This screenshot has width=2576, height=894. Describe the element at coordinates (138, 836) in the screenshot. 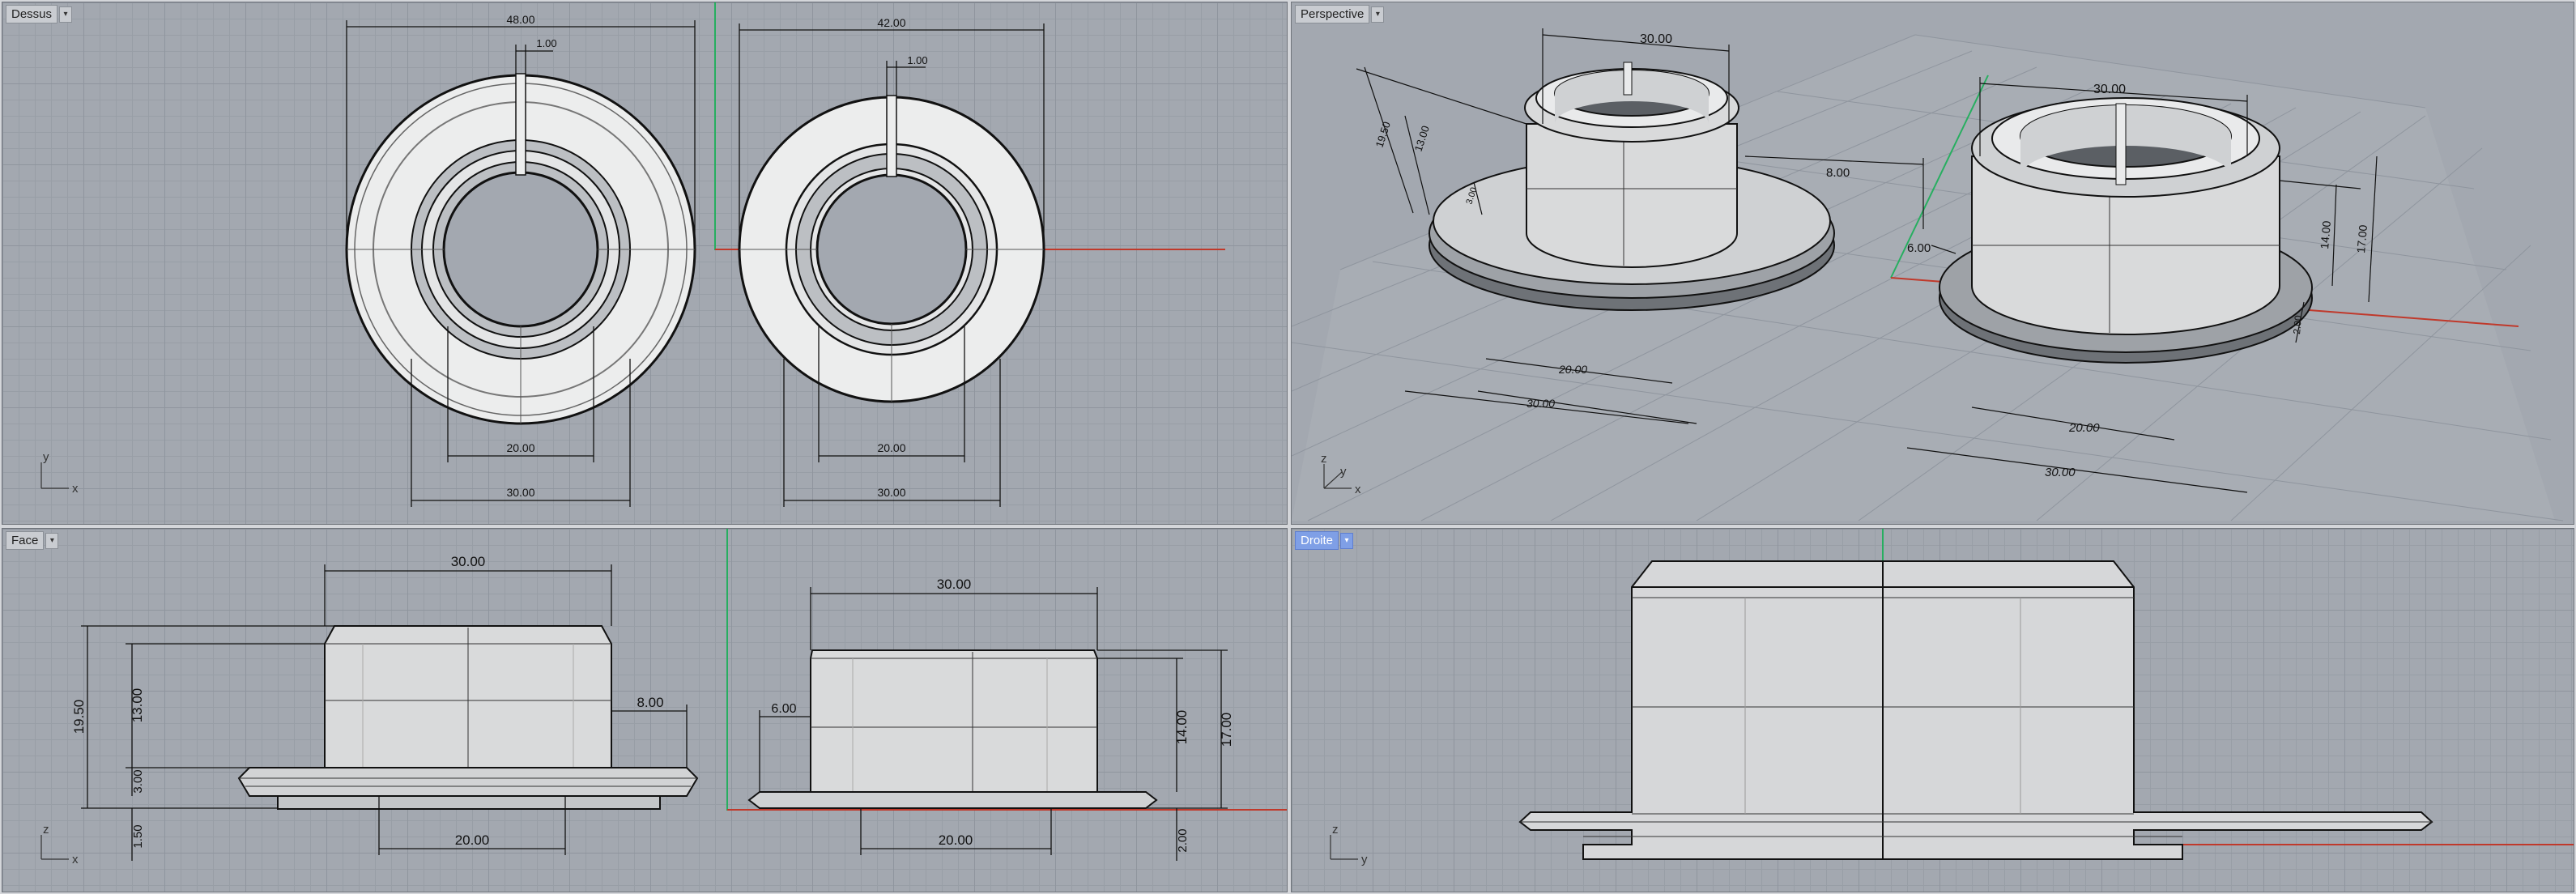

I see `fdim-h4-a: 1.50` at that location.